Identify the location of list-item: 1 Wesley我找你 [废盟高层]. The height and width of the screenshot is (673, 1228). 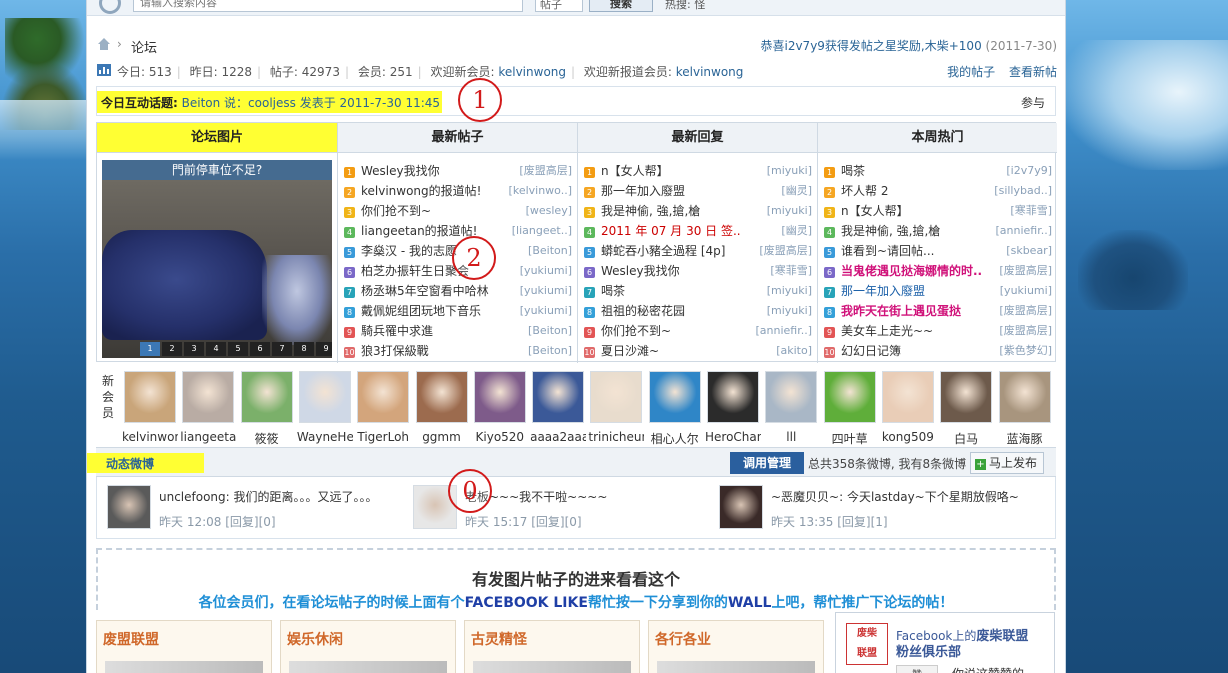
(458, 171).